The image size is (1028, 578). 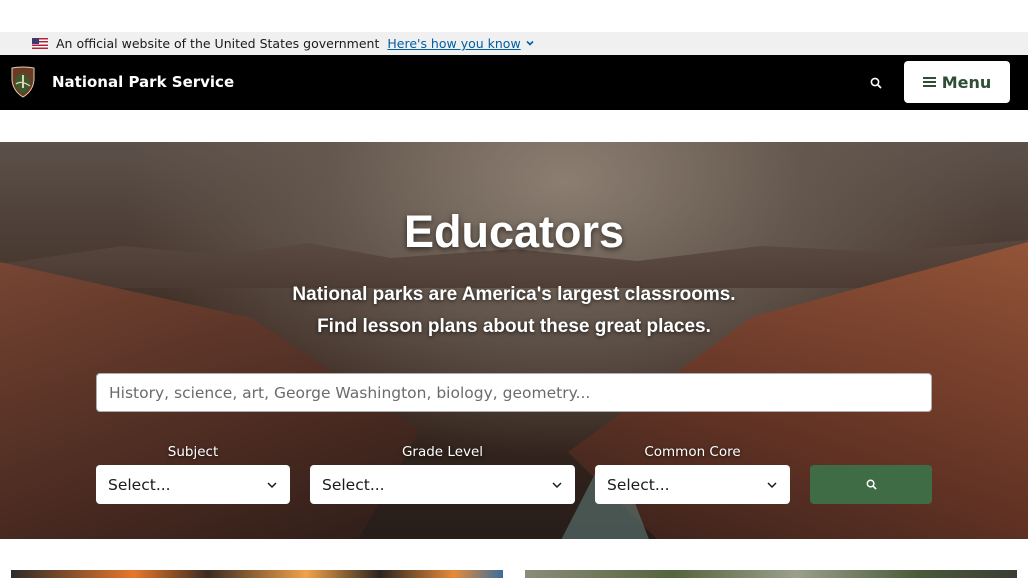 What do you see at coordinates (454, 43) in the screenshot?
I see `how-you-know-label: Here's how you know` at bounding box center [454, 43].